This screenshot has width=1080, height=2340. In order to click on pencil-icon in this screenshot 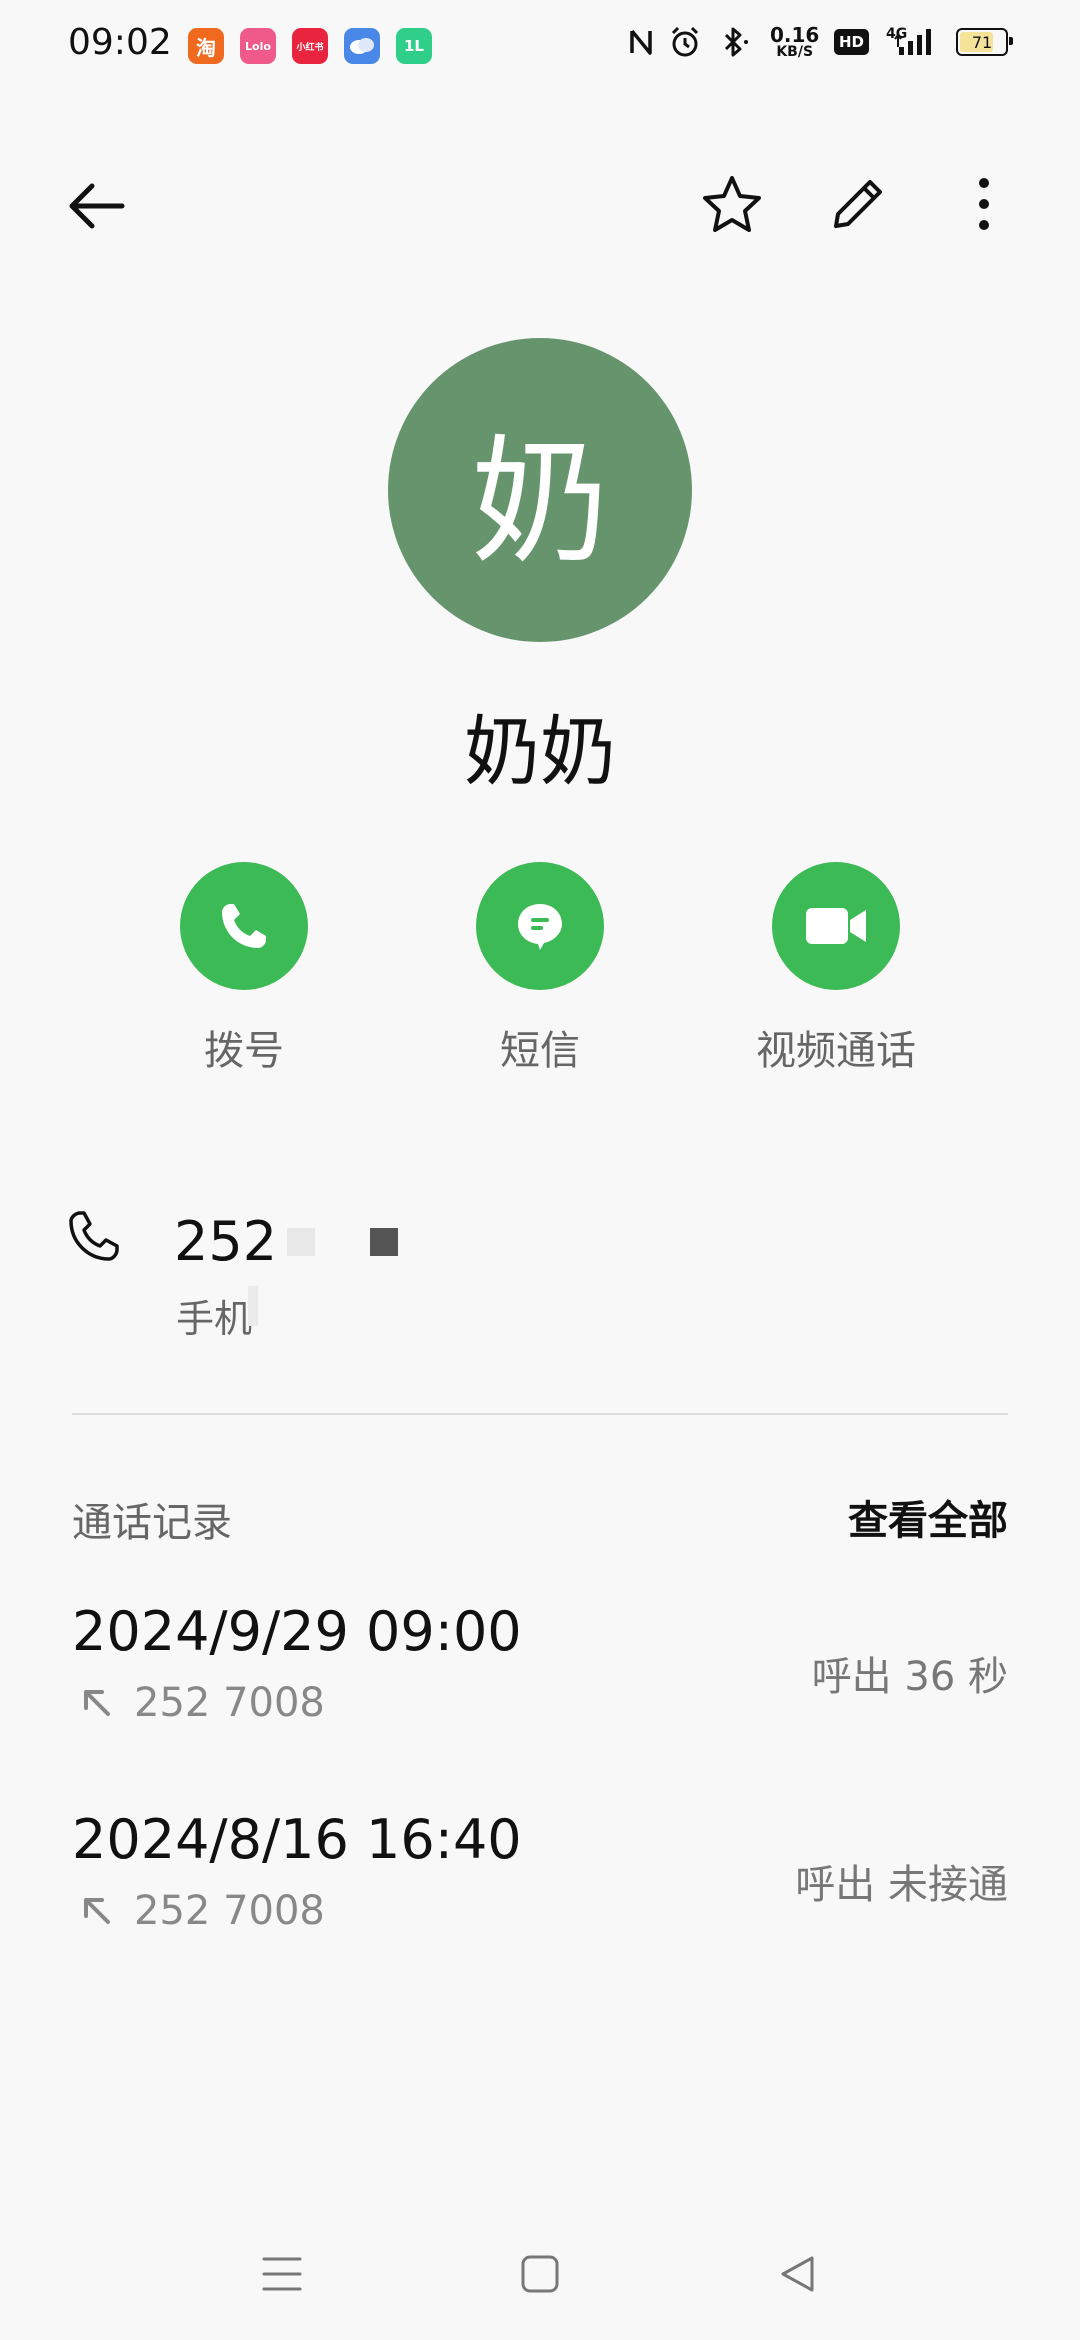, I will do `click(858, 204)`.